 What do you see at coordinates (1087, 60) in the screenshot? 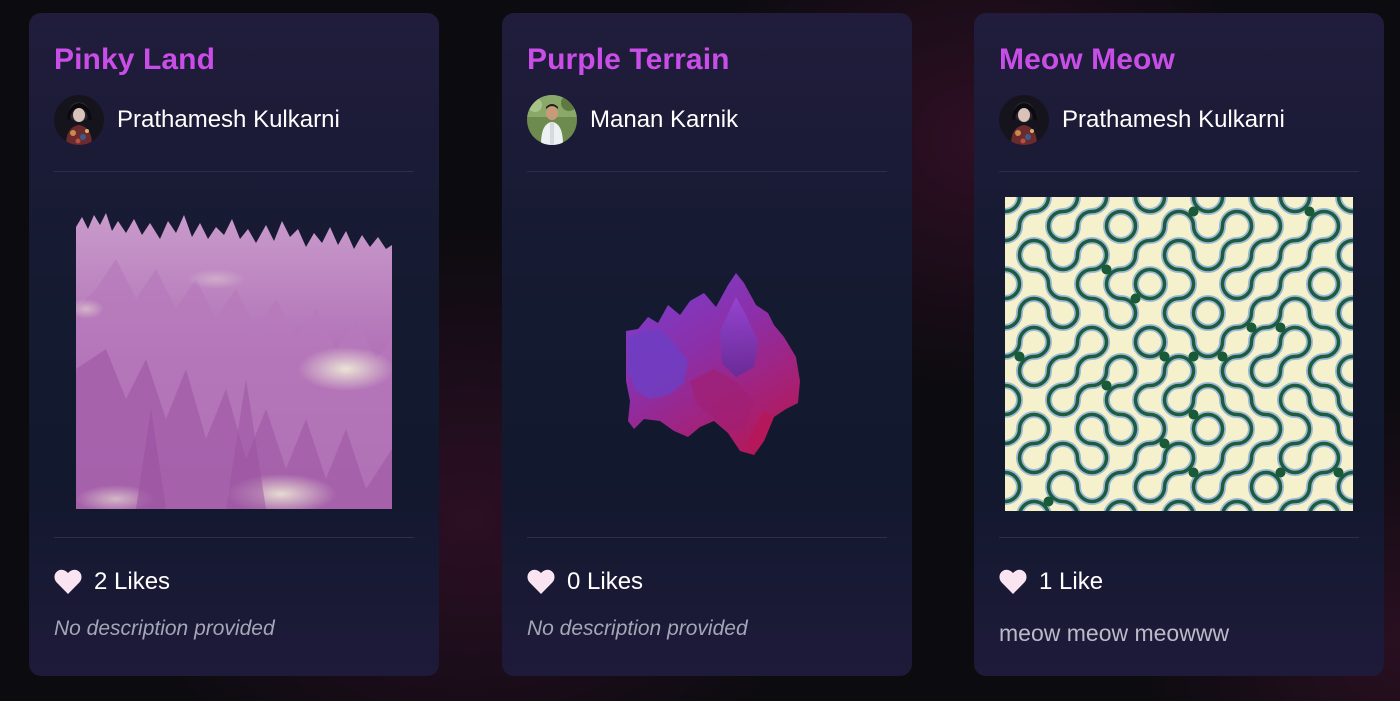
I see `card-title: Meow Meow` at bounding box center [1087, 60].